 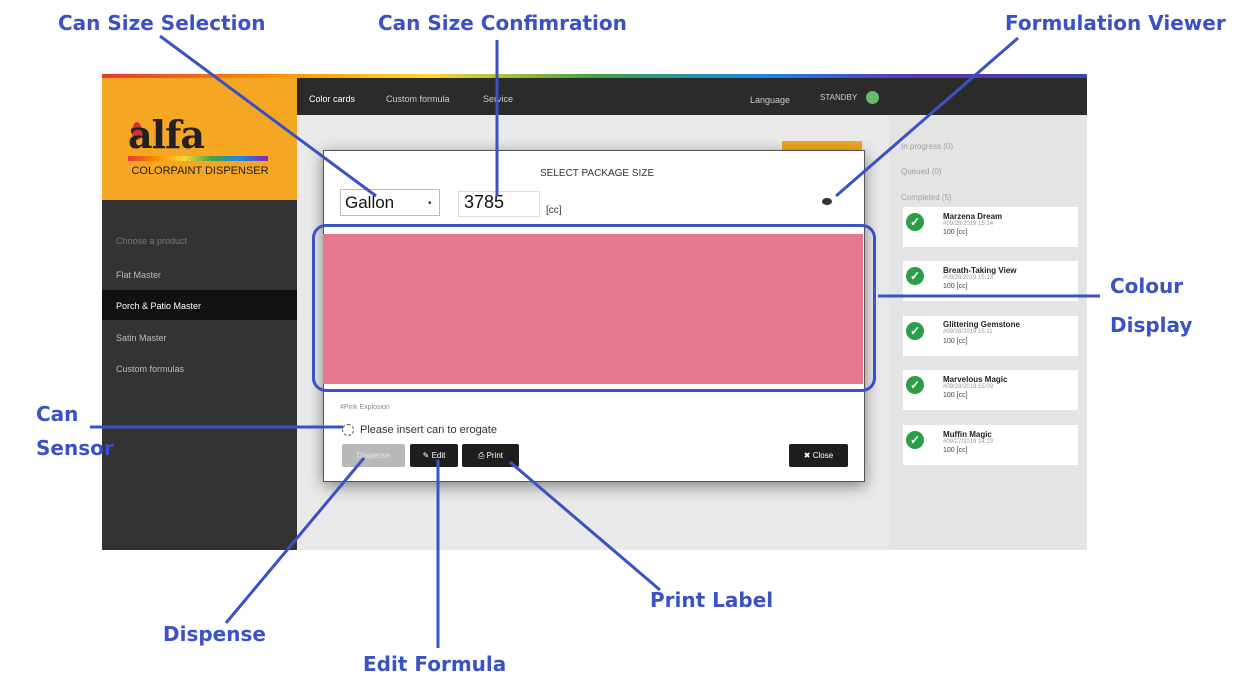 What do you see at coordinates (1115, 23) in the screenshot?
I see `callout-formulation-viewer: Formulation Viewer` at bounding box center [1115, 23].